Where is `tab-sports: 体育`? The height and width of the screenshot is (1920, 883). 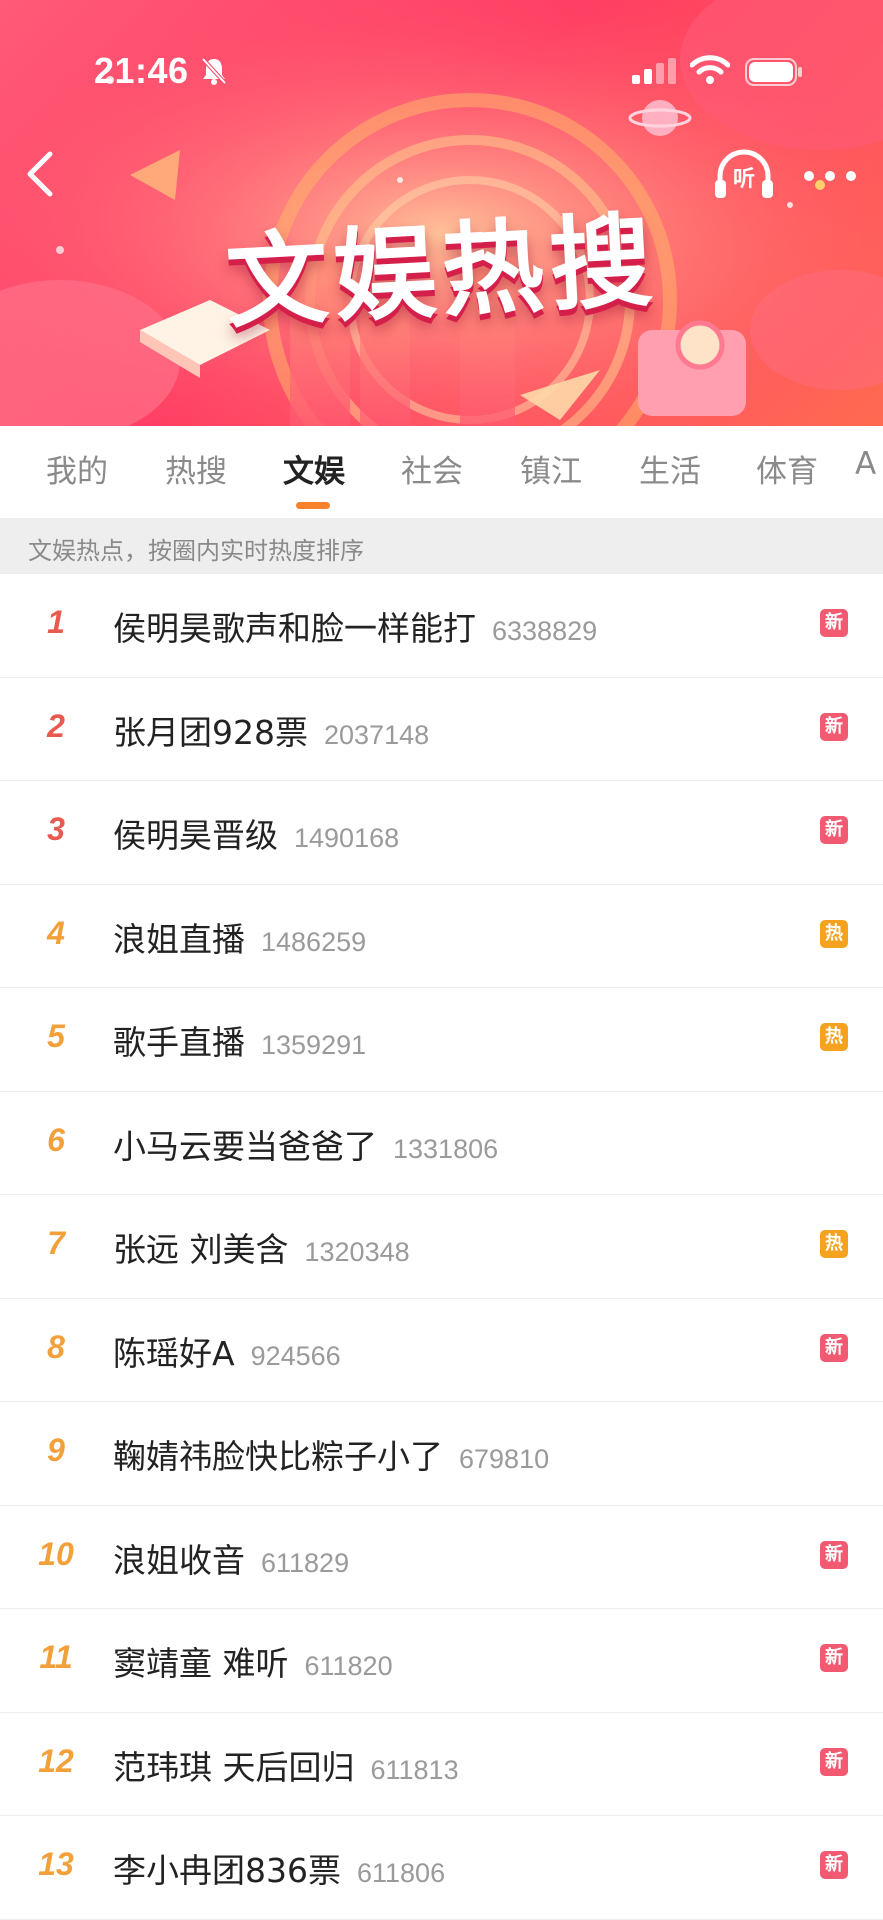 tab-sports: 体育 is located at coordinates (787, 468).